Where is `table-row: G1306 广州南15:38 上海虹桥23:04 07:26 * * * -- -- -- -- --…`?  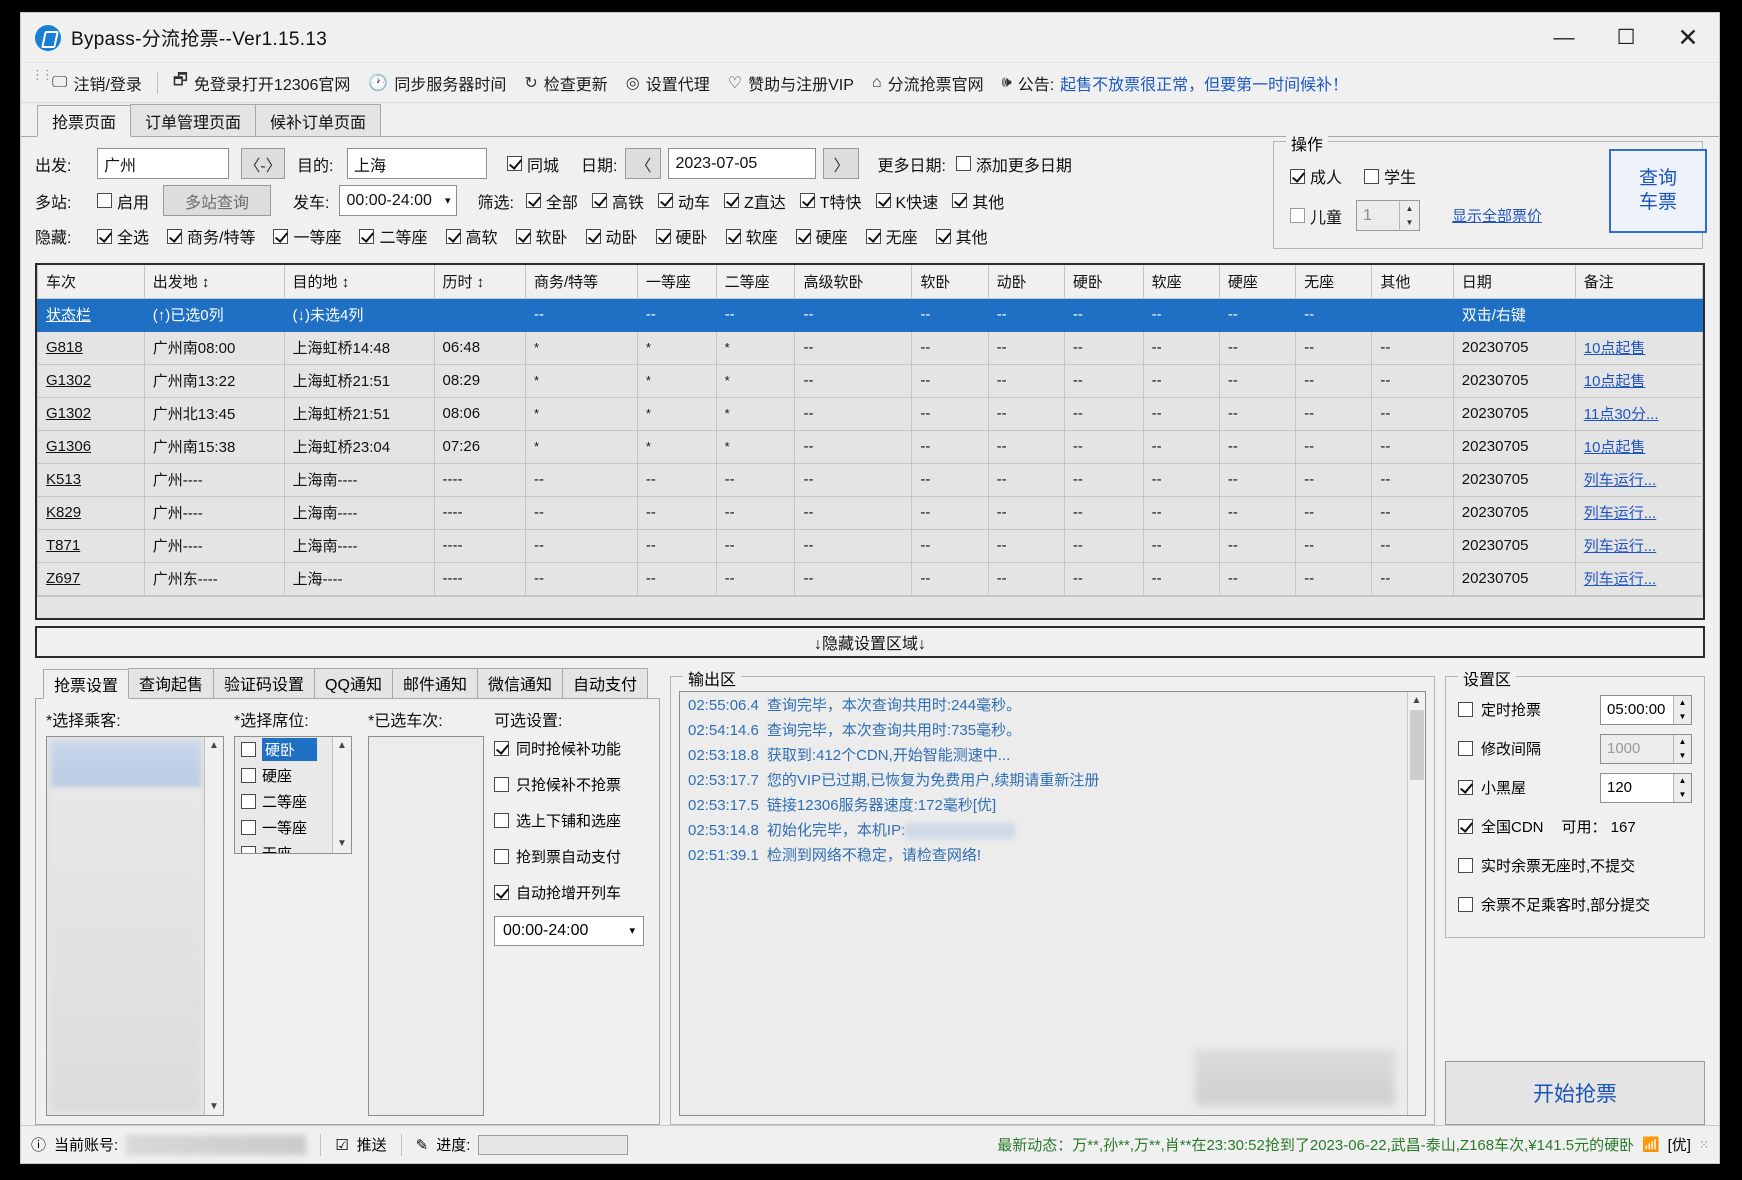
table-row: G1306 广州南15:38 上海虹桥23:04 07:26 * * * -- -- -- -- --… is located at coordinates (870, 446).